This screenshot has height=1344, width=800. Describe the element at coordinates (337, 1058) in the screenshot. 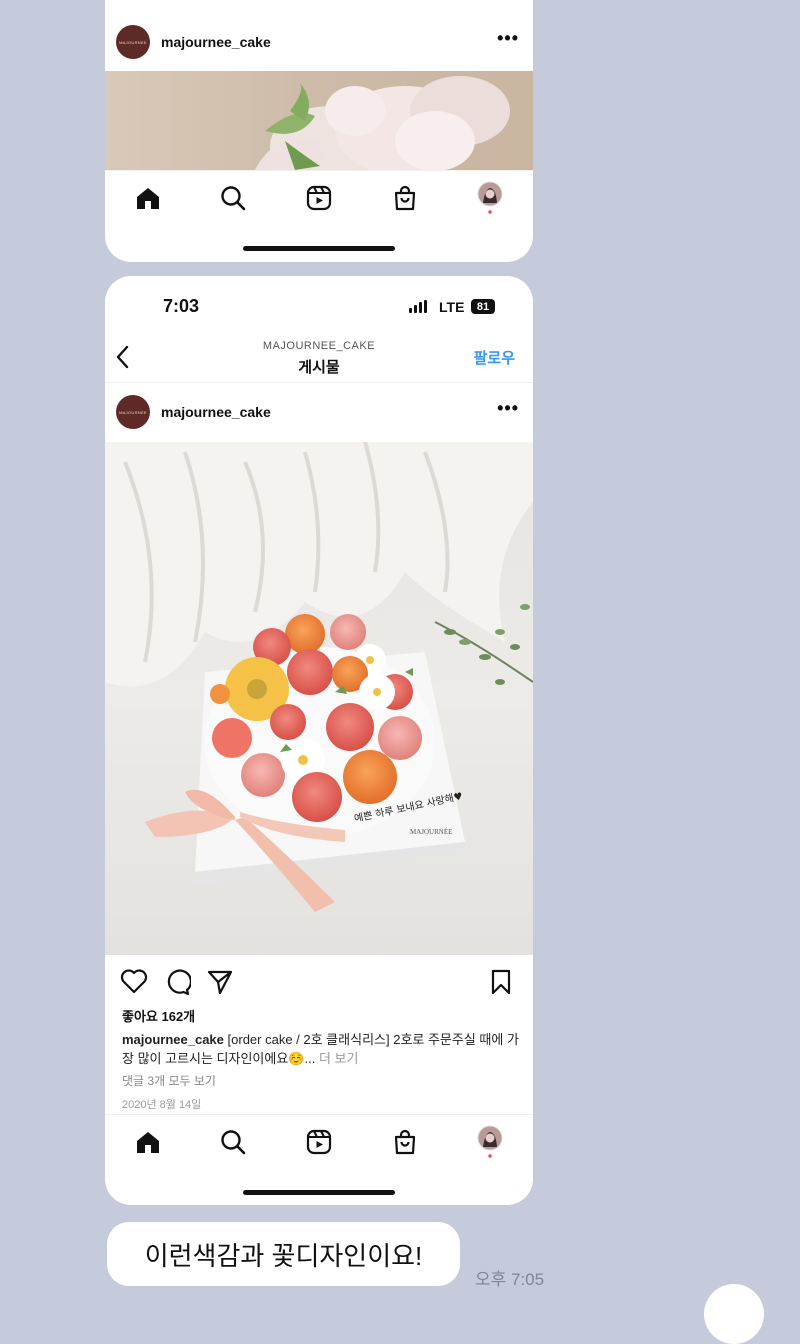

I see `caption-more-link: 더 보기` at that location.